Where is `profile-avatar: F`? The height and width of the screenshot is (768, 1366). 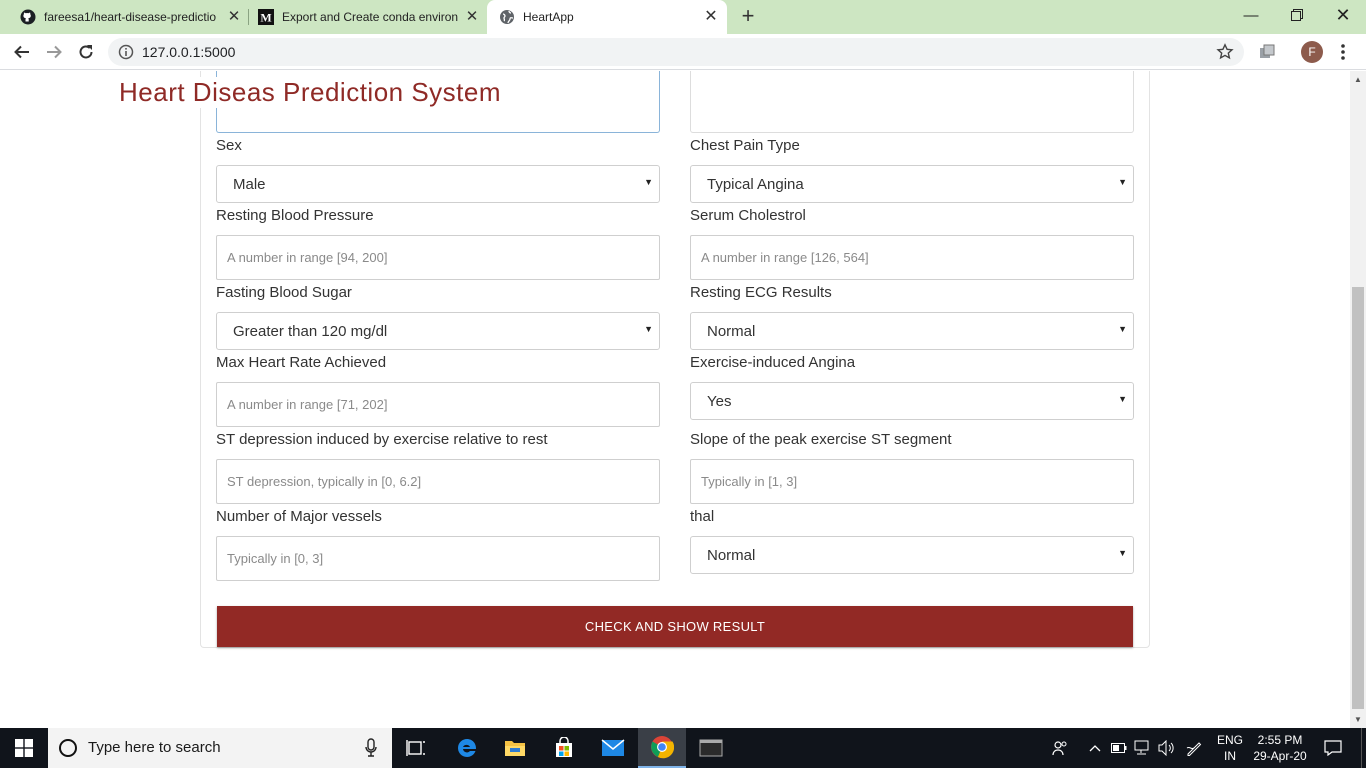
profile-avatar: F is located at coordinates (1312, 52).